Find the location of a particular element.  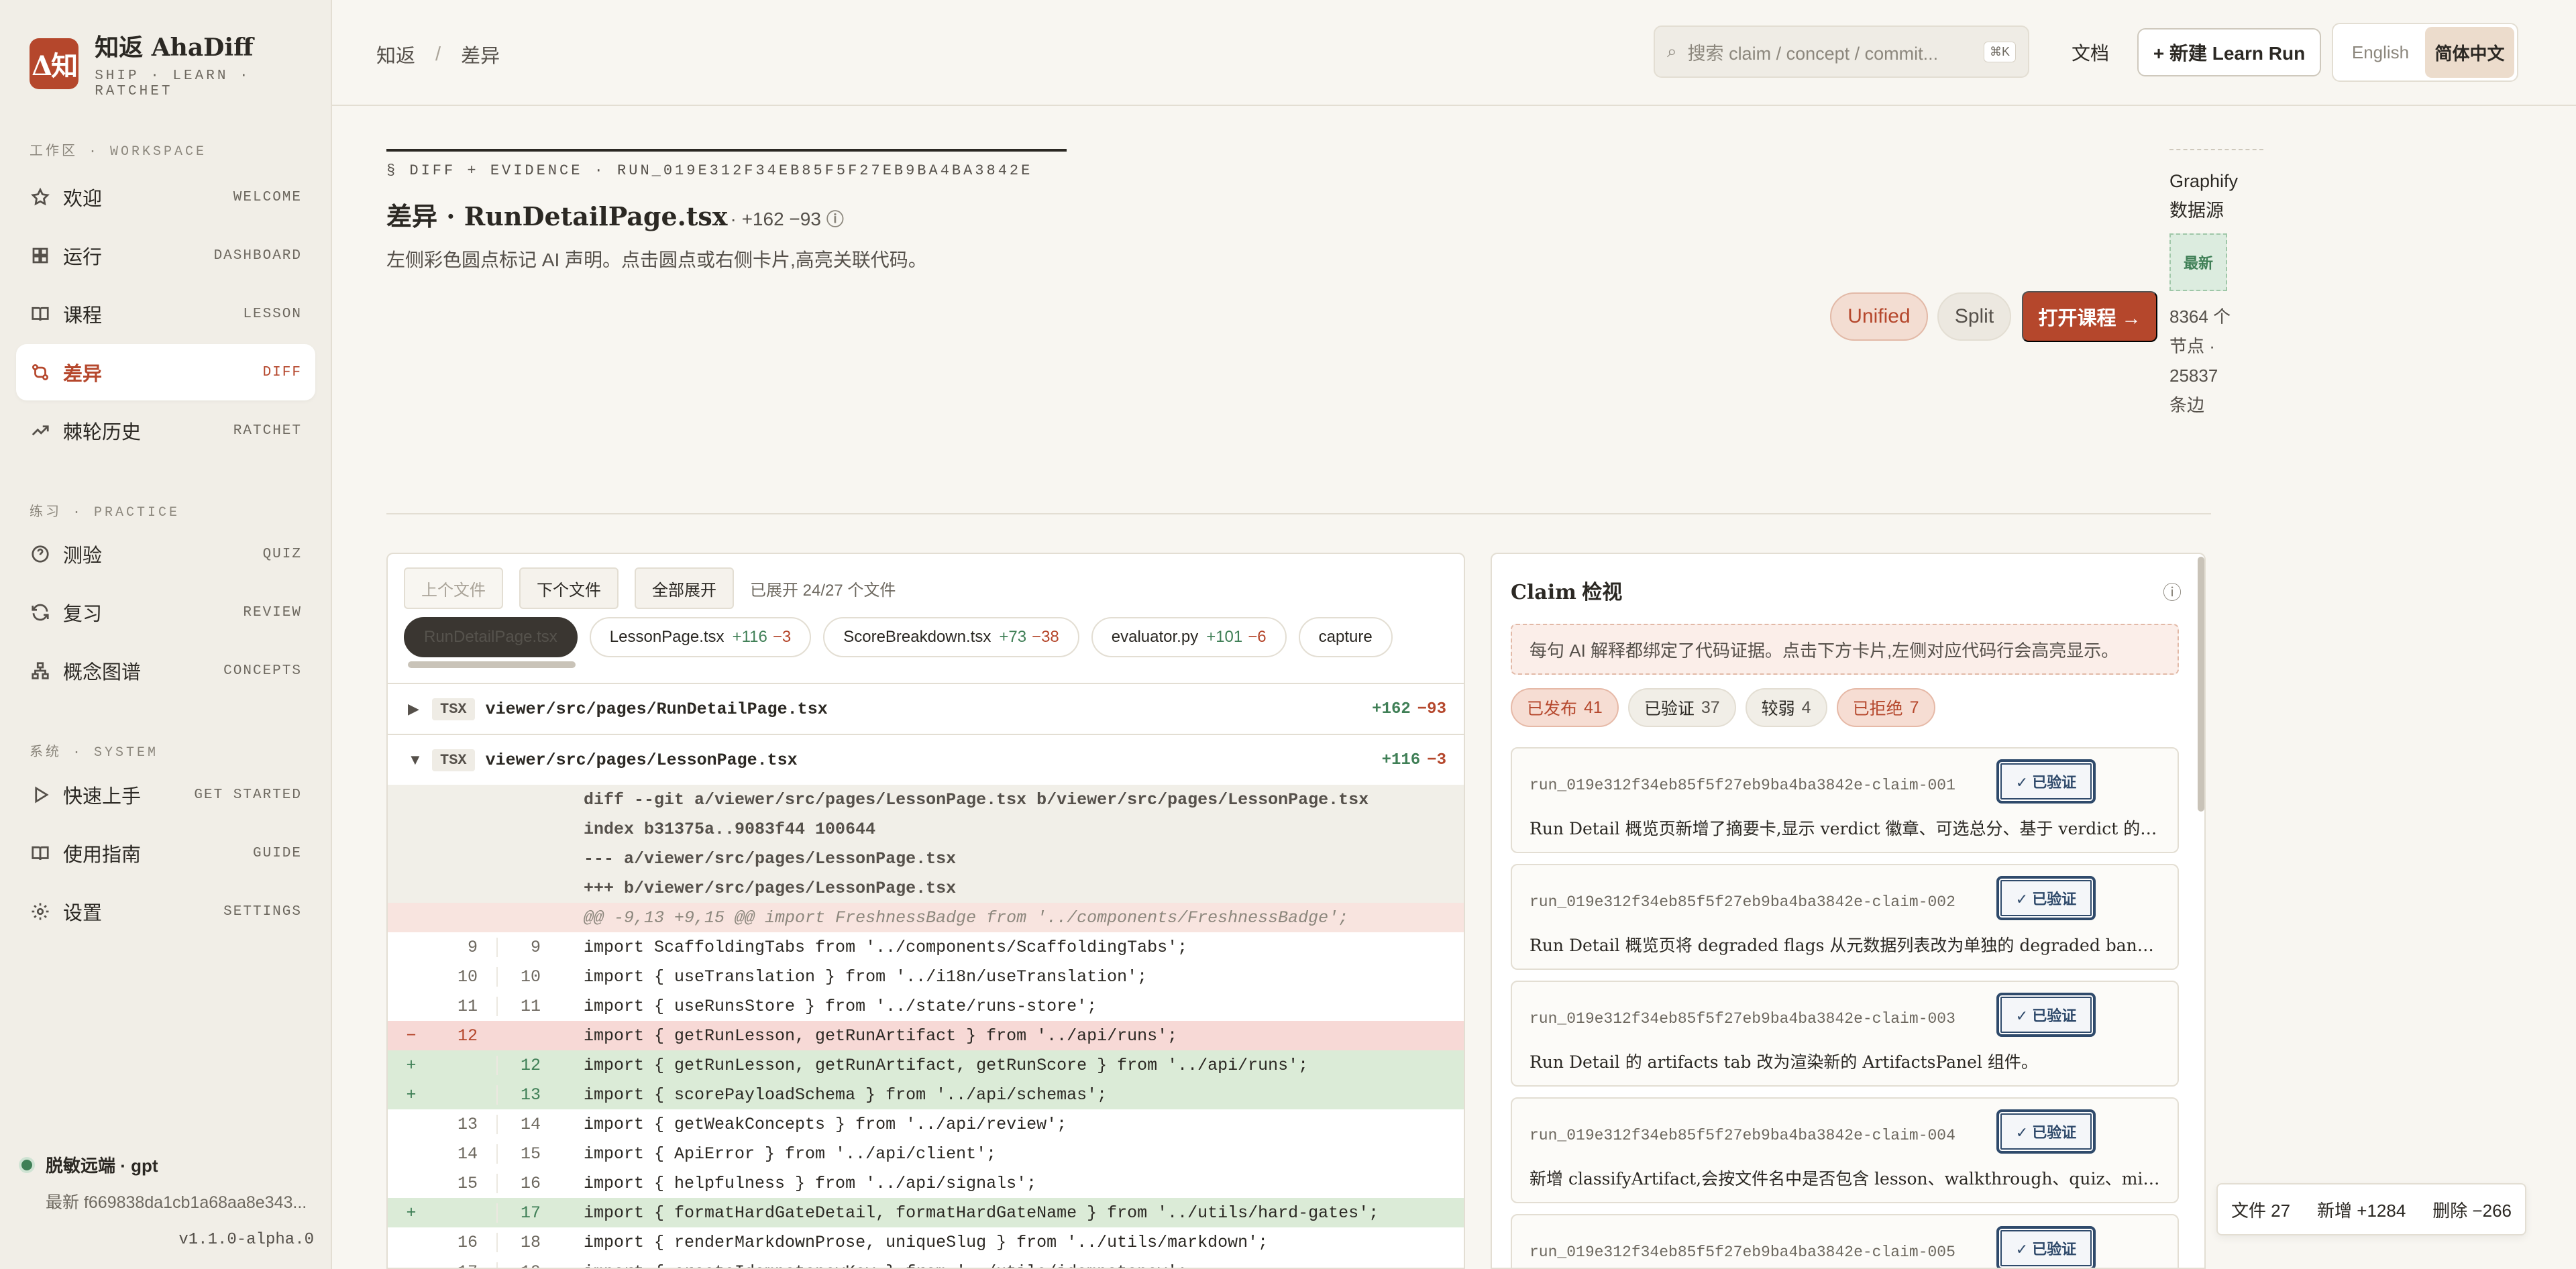

file-tab-capture: capture is located at coordinates (1345, 637).